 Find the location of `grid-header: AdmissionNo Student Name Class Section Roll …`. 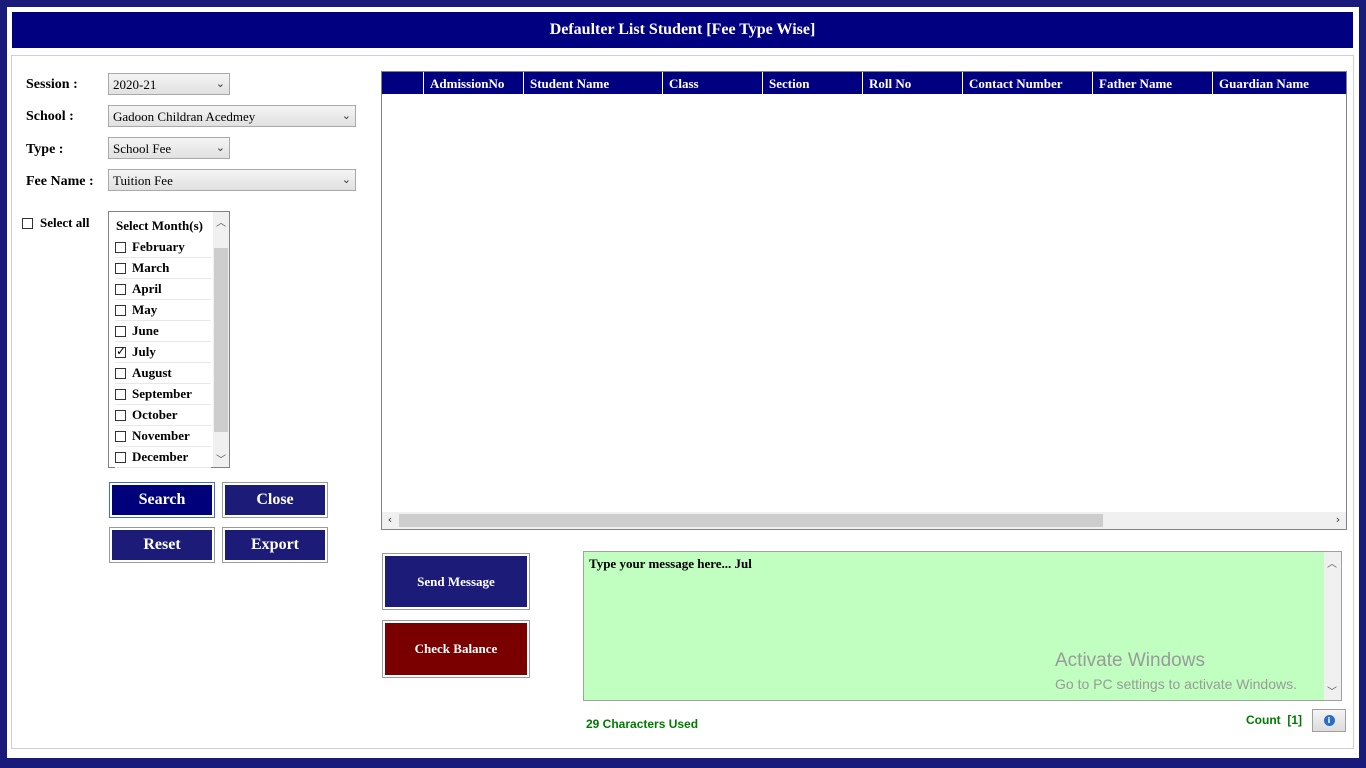

grid-header: AdmissionNo Student Name Class Section Roll … is located at coordinates (864, 83).